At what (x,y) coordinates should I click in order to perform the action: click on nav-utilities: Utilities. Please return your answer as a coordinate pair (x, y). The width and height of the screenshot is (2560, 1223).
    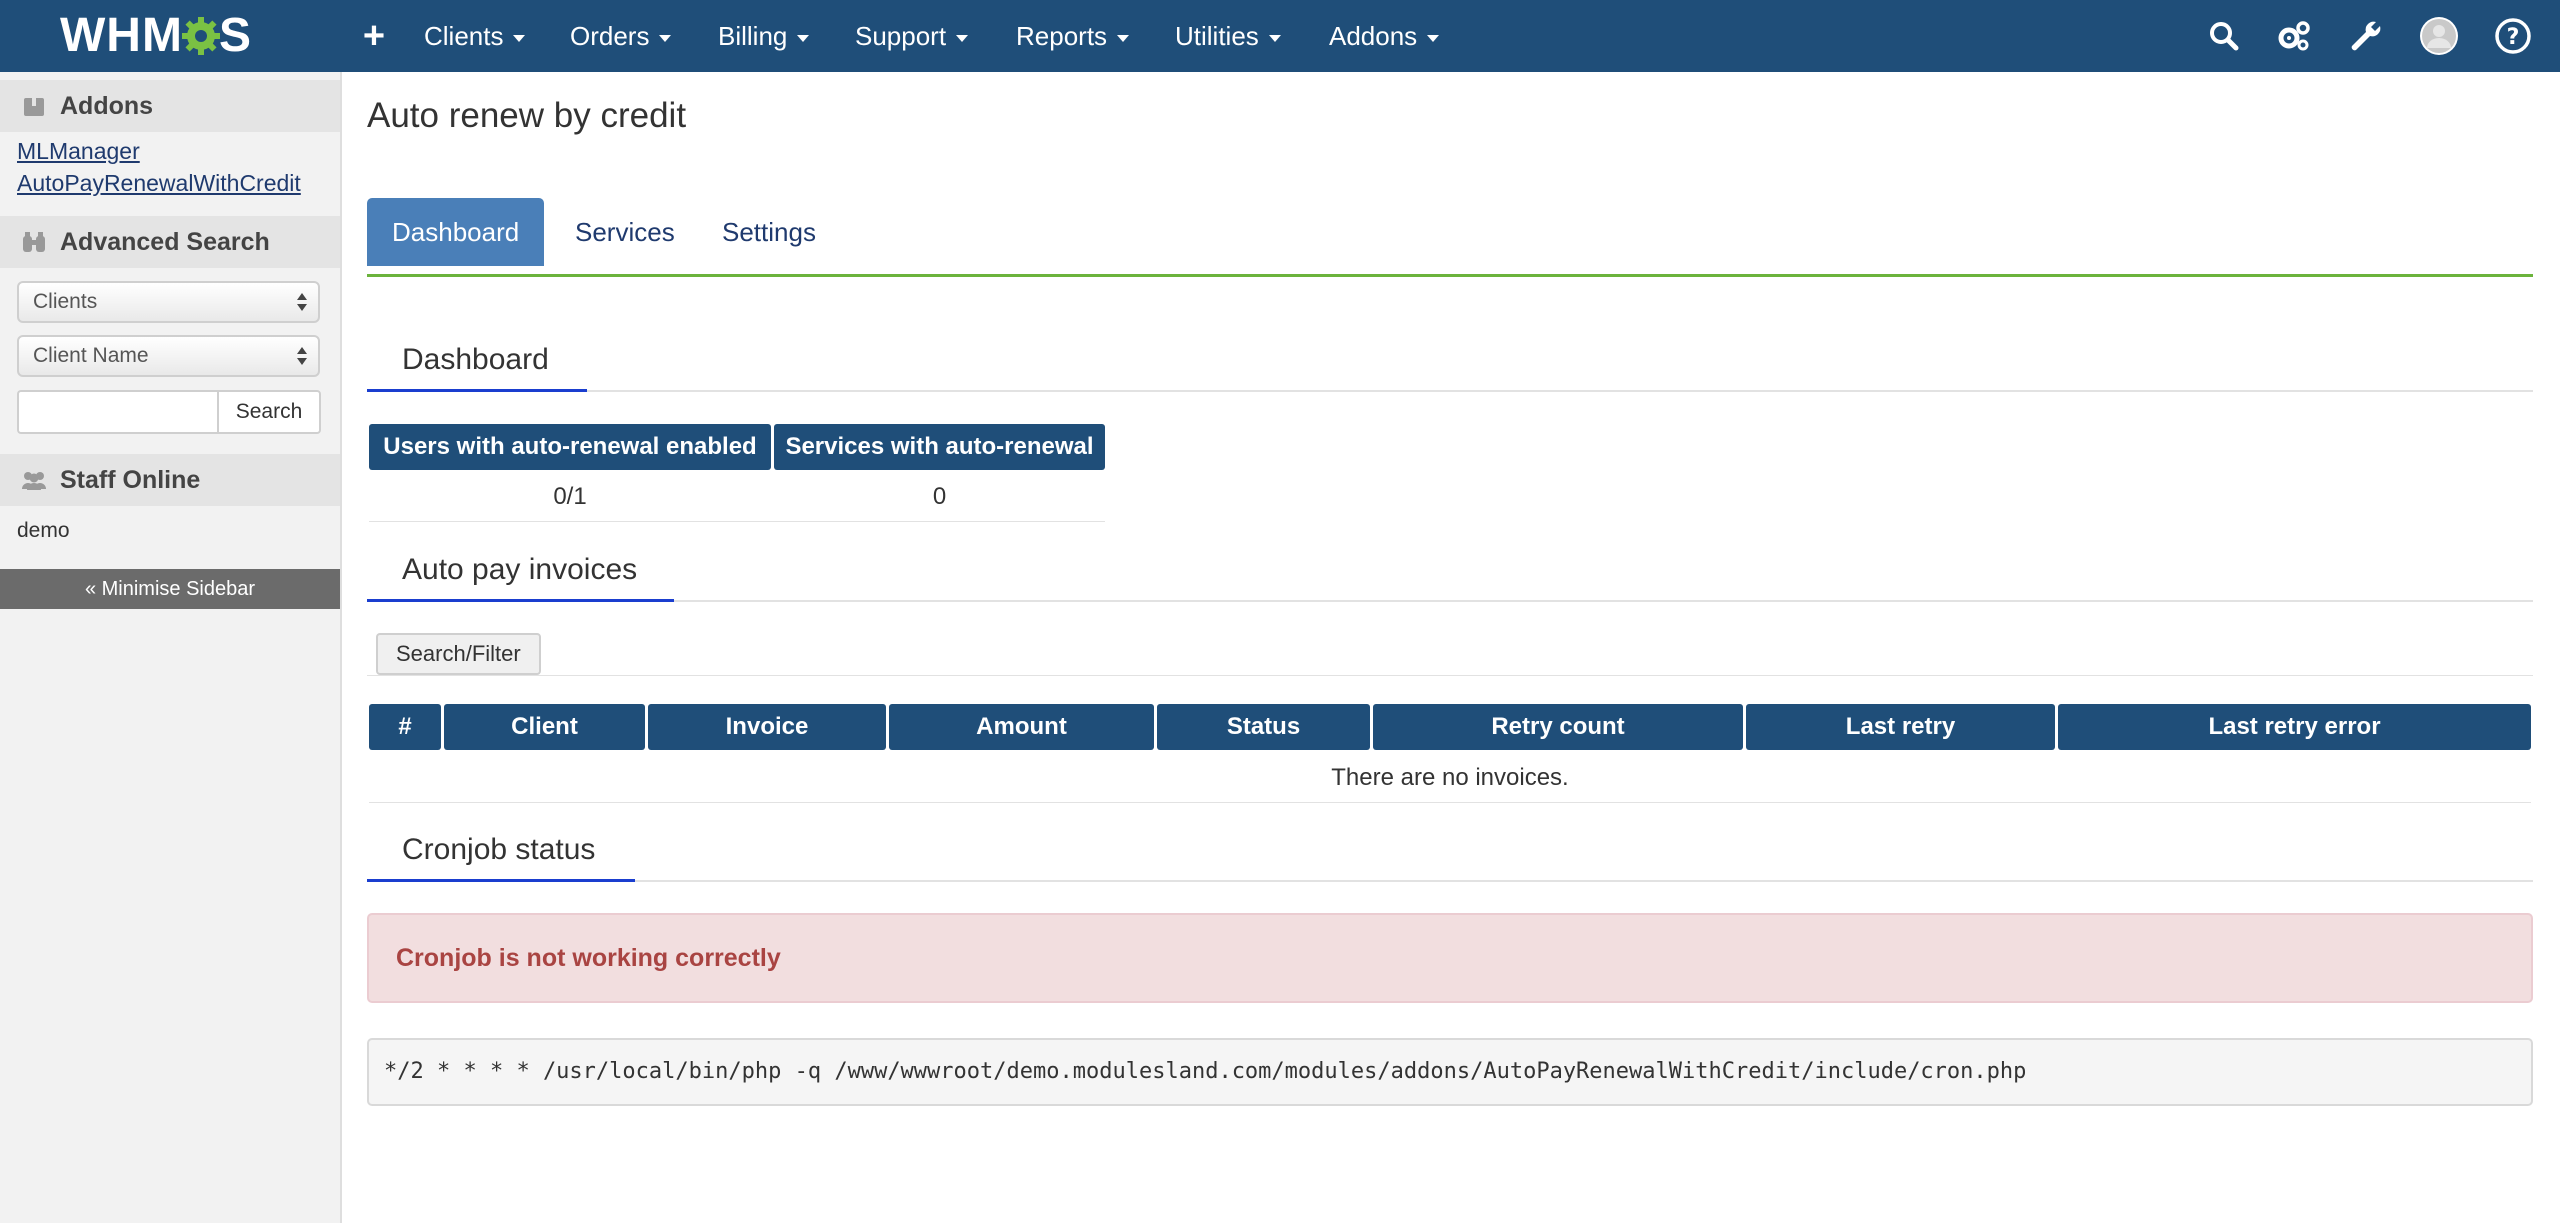
    Looking at the image, I should click on (1228, 36).